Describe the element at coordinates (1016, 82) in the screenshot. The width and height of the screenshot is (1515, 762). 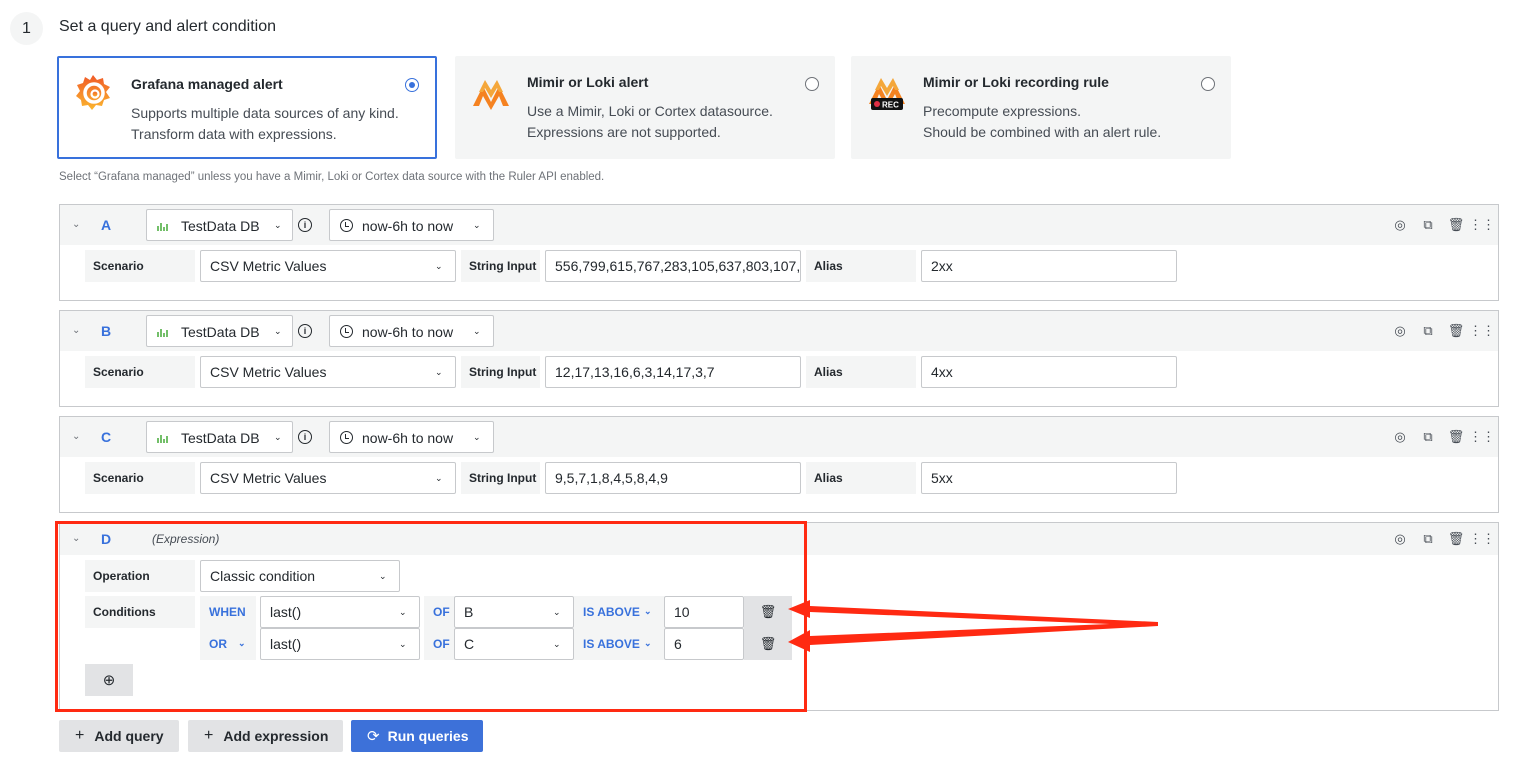
I see `card-title: Mimir or Loki recording rule` at that location.